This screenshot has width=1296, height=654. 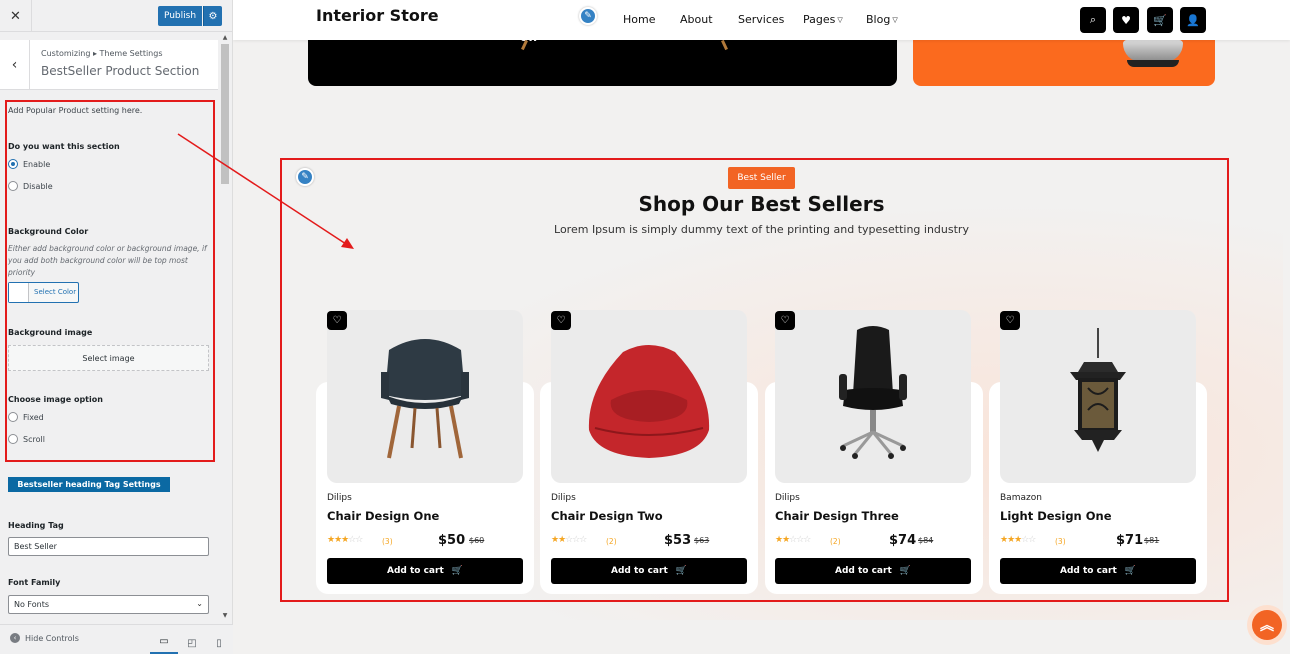 I want to click on nav-pages: Pages ▽, so click(x=823, y=19).